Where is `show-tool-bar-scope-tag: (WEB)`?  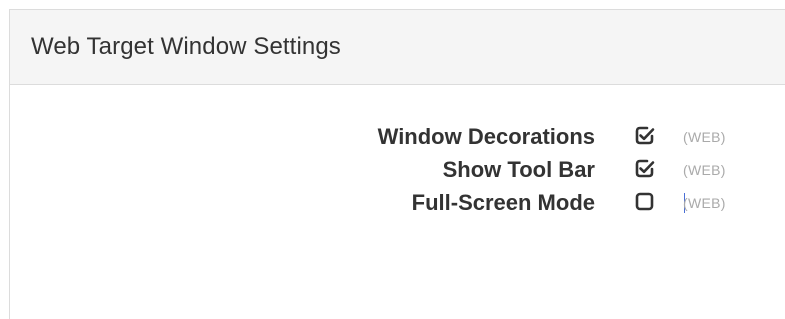
show-tool-bar-scope-tag: (WEB) is located at coordinates (704, 170).